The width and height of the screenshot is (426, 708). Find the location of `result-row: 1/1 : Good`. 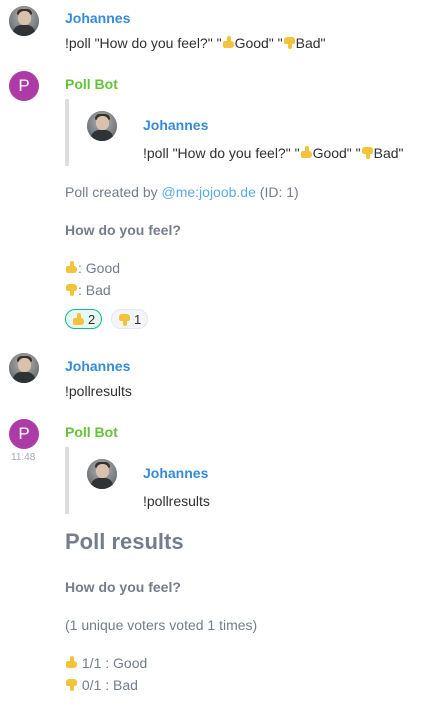

result-row: 1/1 : Good is located at coordinates (106, 663).